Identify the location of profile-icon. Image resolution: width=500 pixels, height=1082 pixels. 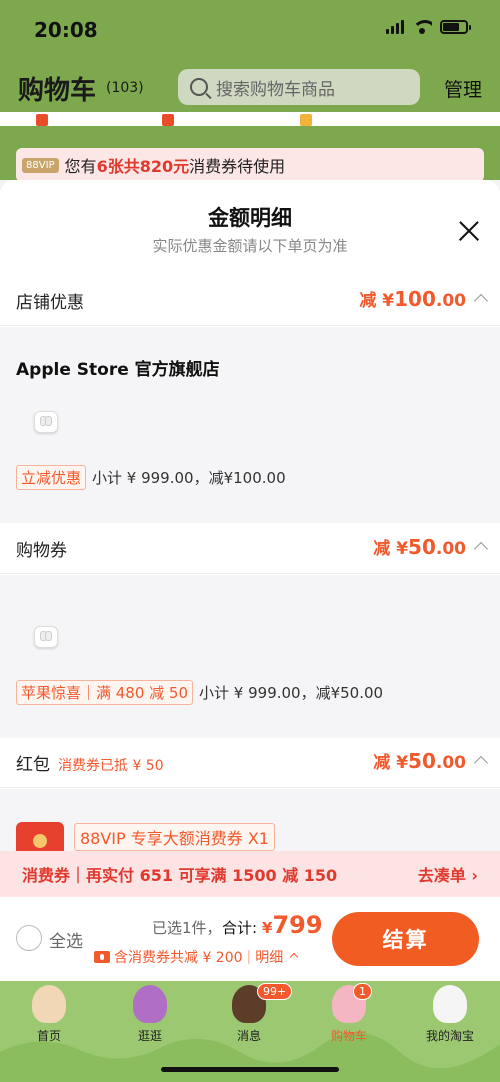
(450, 1004).